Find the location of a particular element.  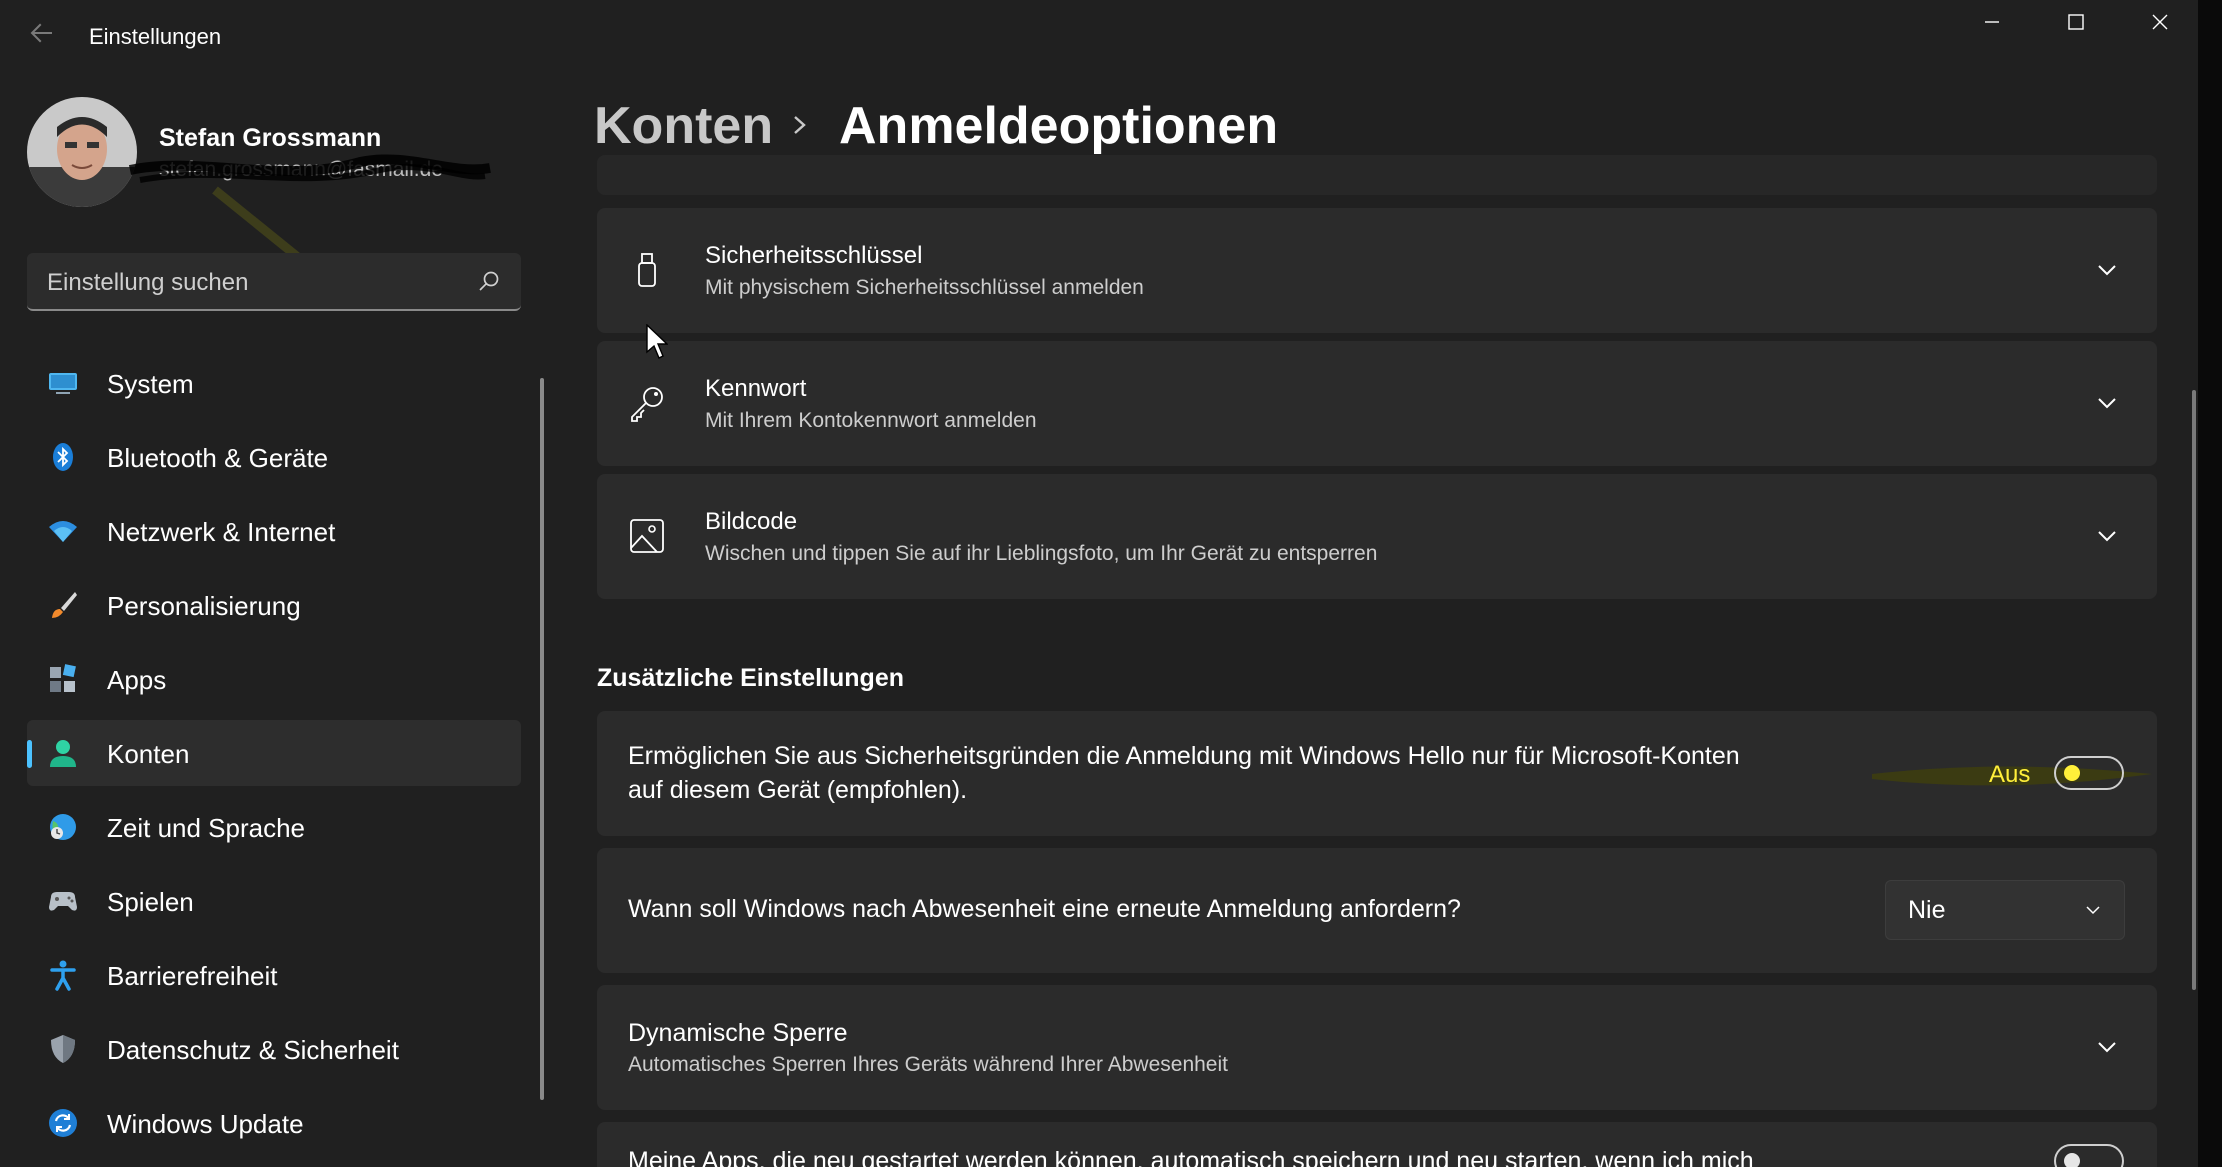

hello-only-toggle is located at coordinates (2089, 773).